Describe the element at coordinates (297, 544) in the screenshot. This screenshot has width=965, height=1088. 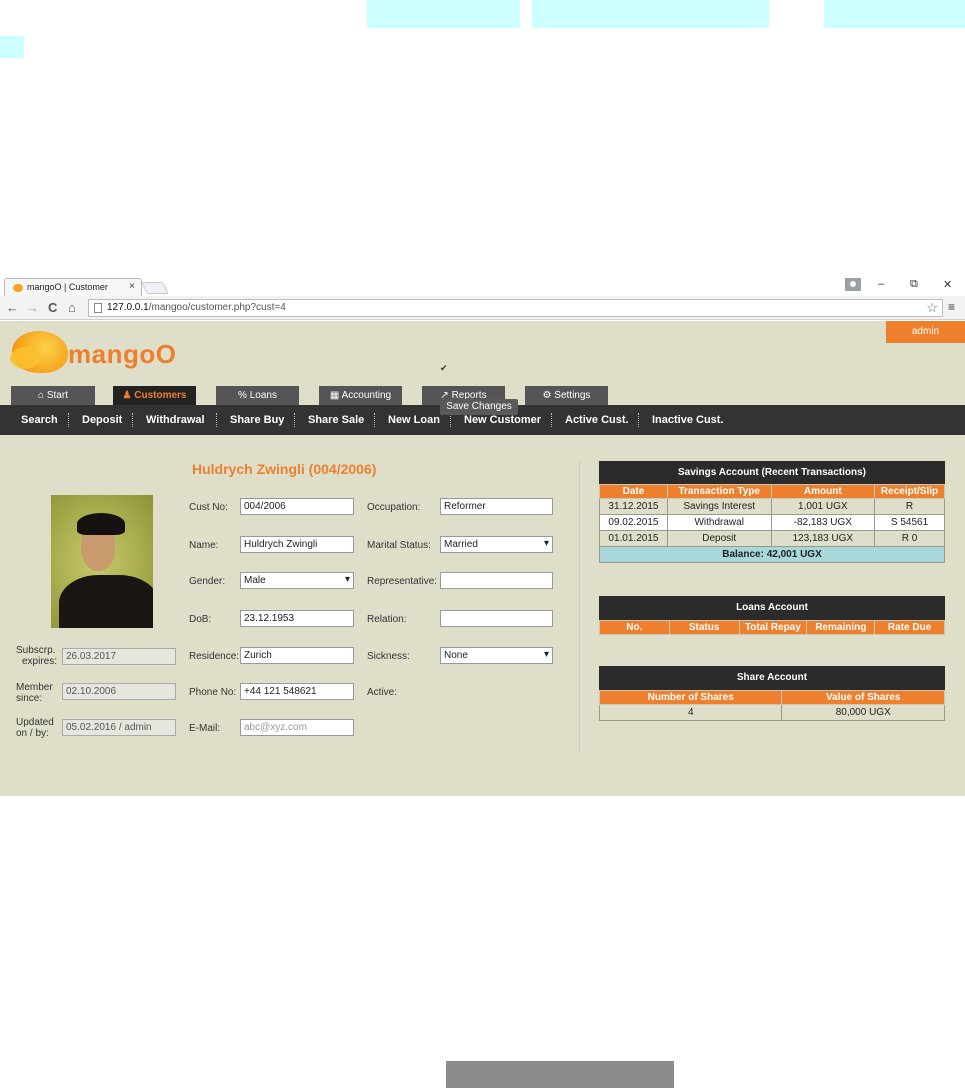
I see `name-field: Huldrych Zwingli` at that location.